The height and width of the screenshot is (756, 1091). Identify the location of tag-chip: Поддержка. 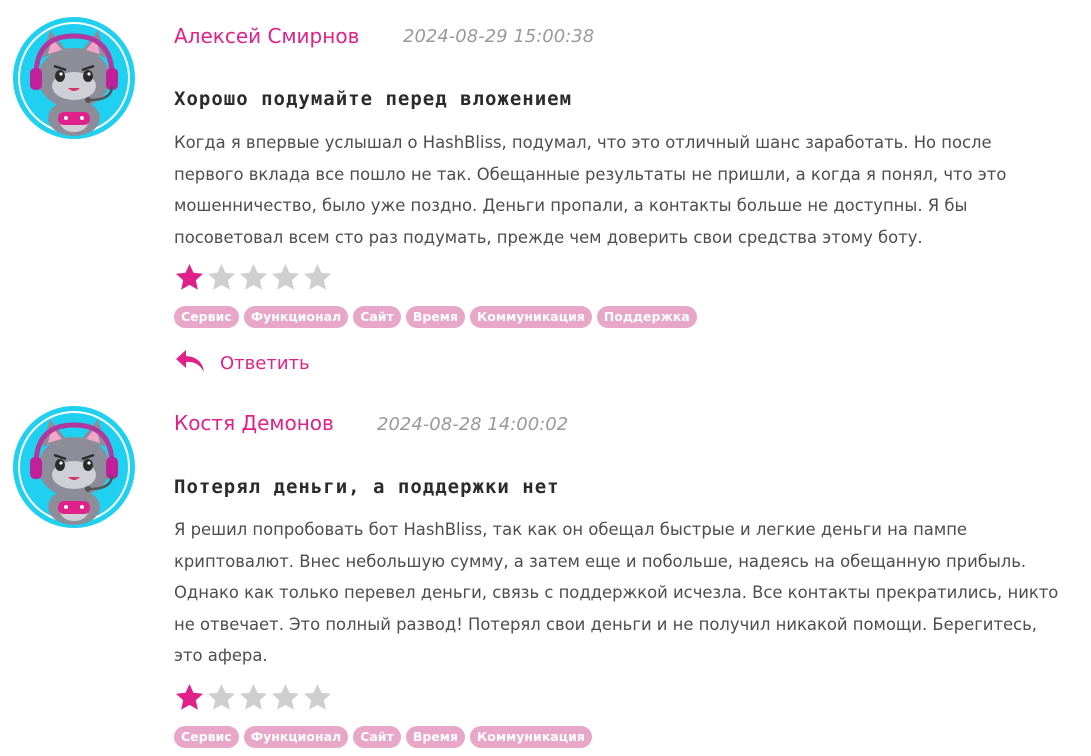
(646, 317).